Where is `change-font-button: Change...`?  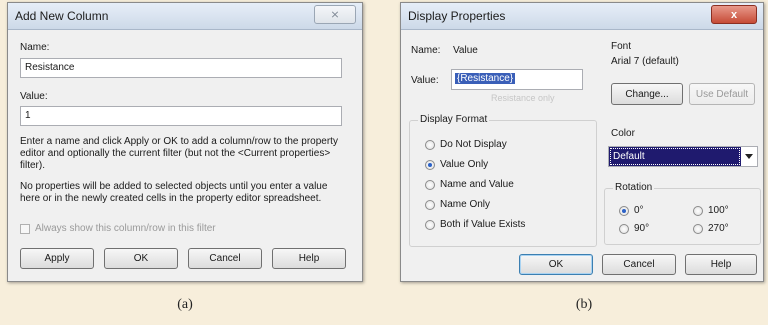
change-font-button: Change... is located at coordinates (647, 94).